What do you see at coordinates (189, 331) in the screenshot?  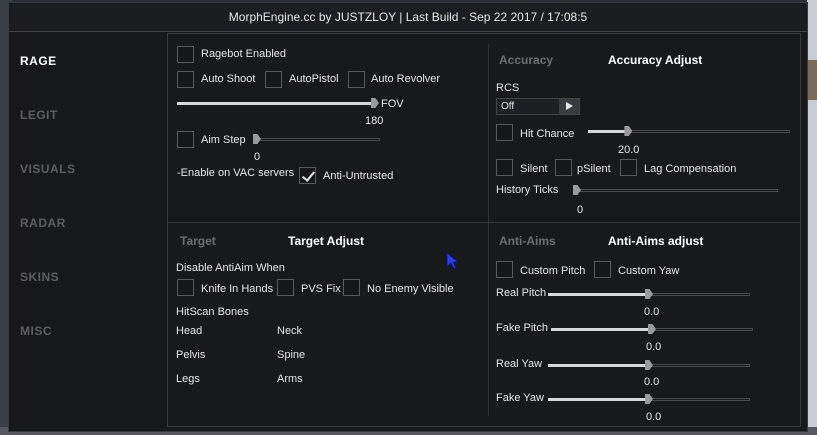 I see `bone-head: Head` at bounding box center [189, 331].